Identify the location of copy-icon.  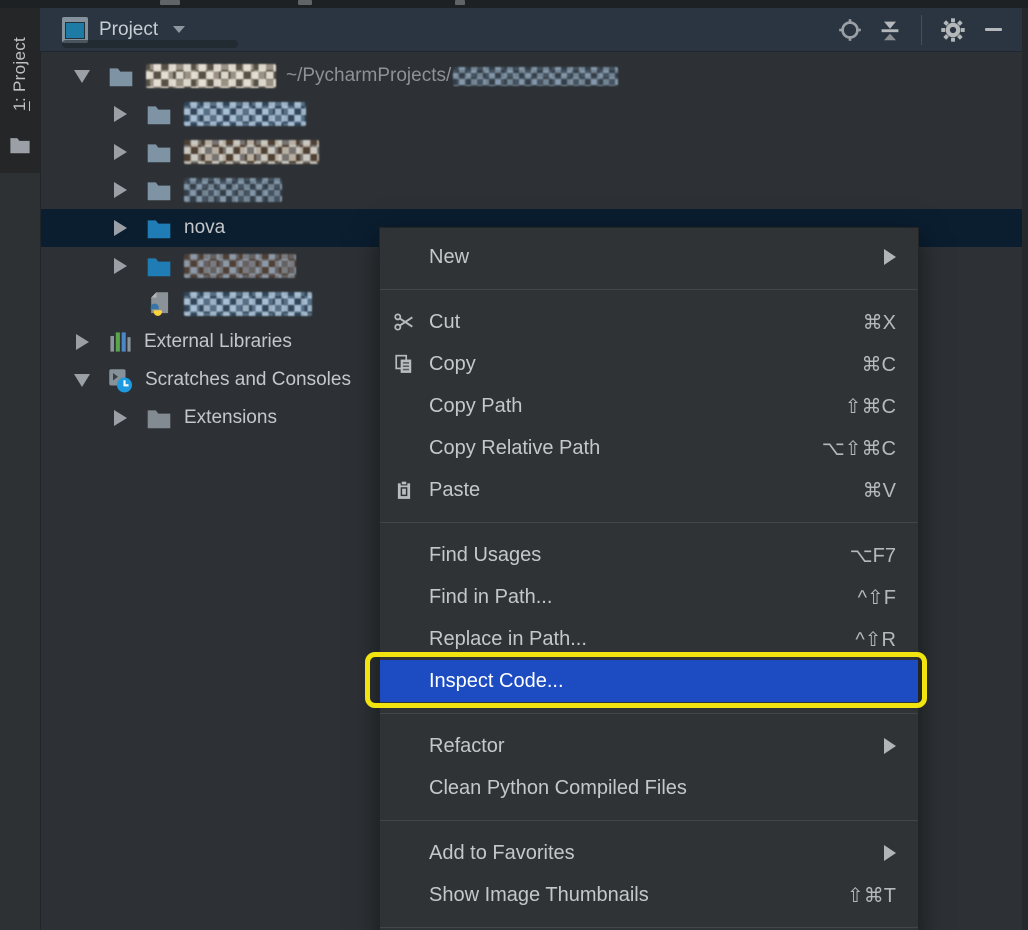
(407, 364).